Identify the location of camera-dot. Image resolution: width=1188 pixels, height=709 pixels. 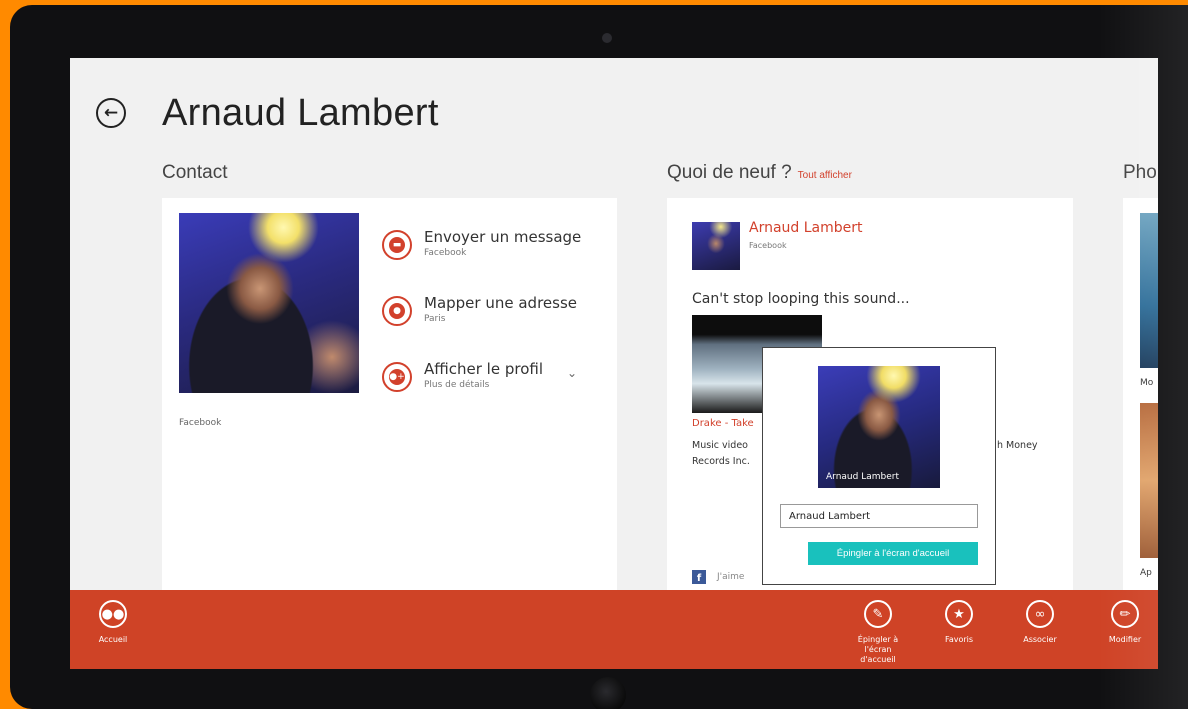
(607, 38).